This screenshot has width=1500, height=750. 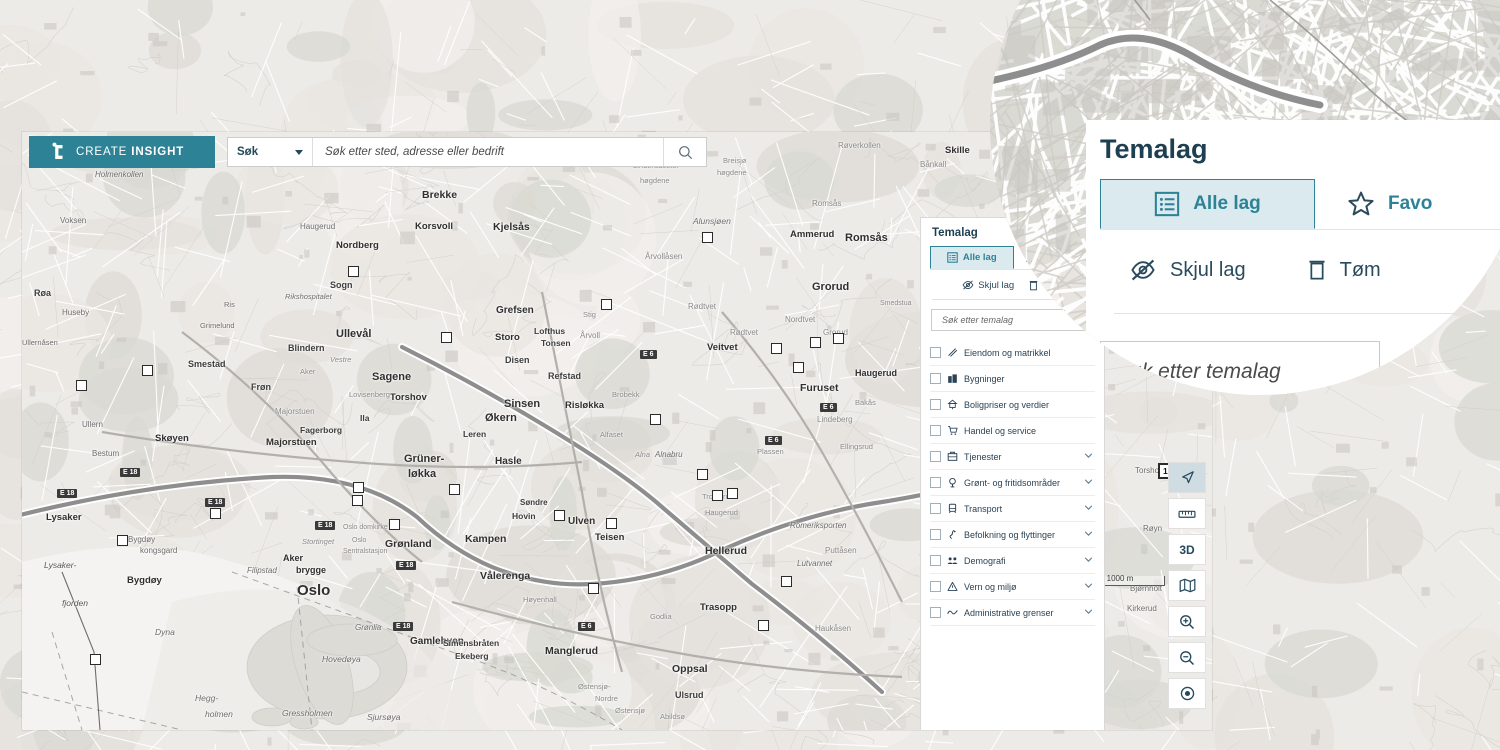 I want to click on layer-row: Demografi, so click(x=1012, y=561).